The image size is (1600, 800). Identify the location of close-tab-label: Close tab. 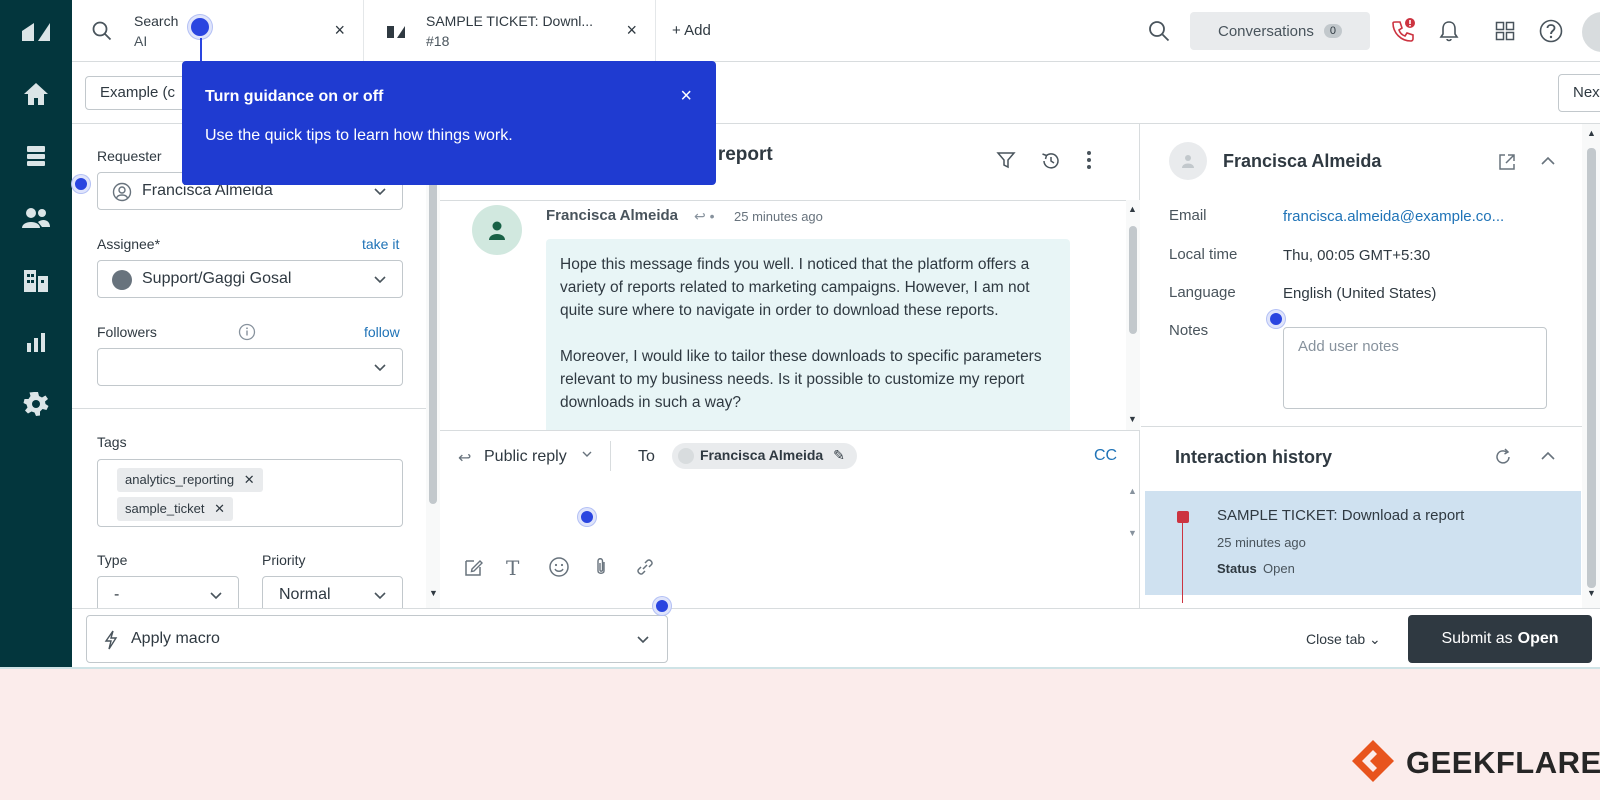
(1336, 639).